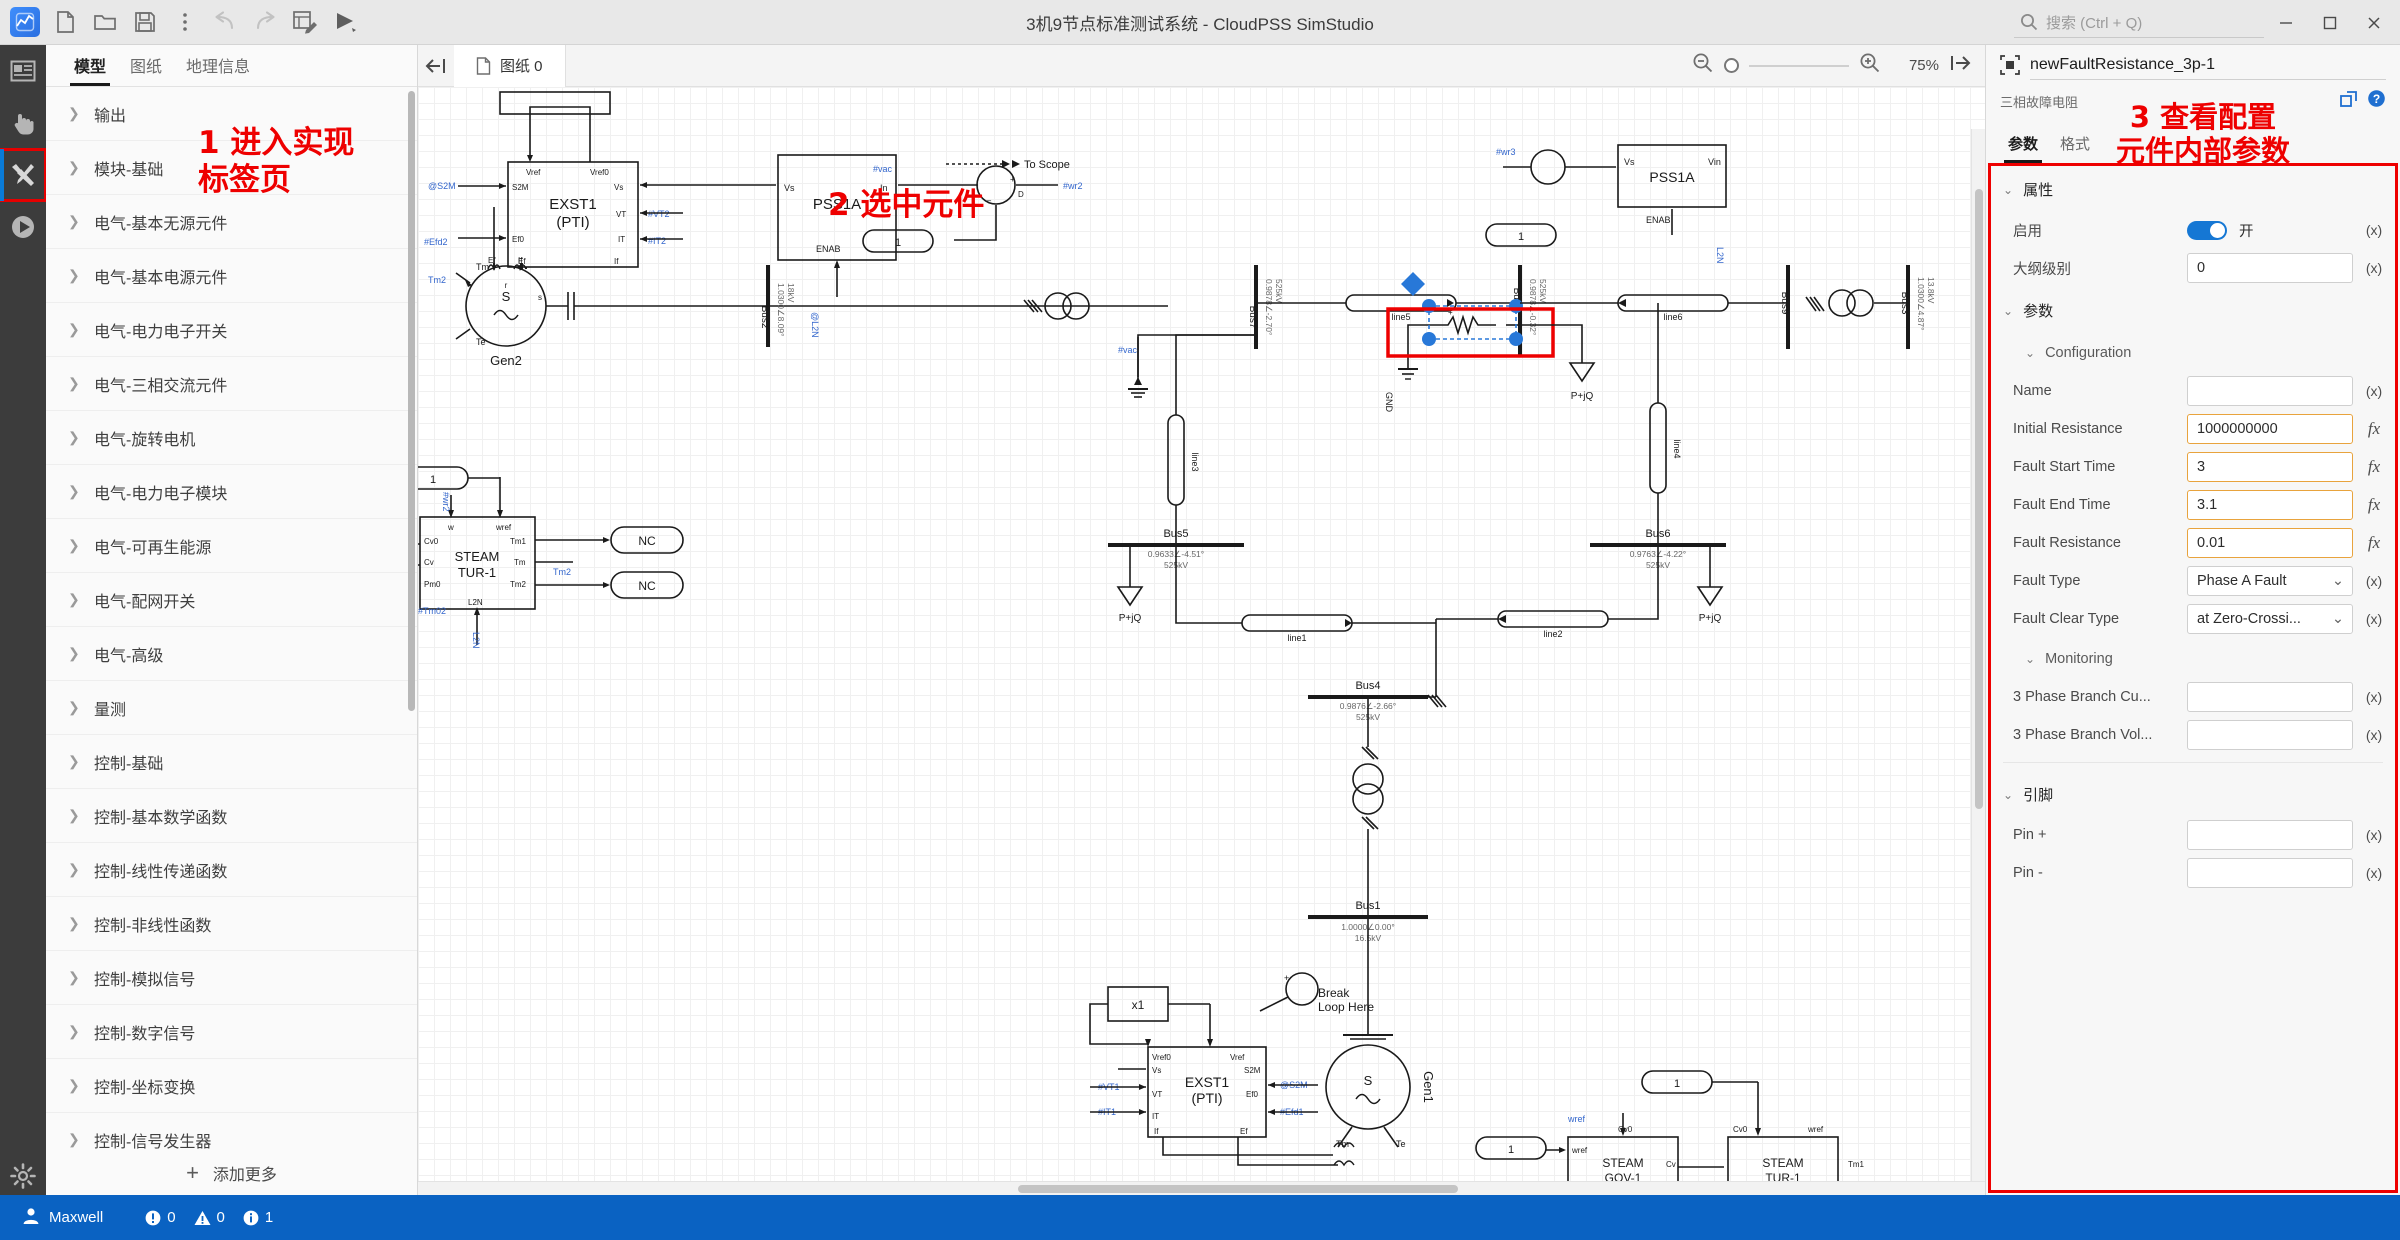 The image size is (2400, 1240). What do you see at coordinates (2270, 467) in the screenshot?
I see `property-input: 3` at bounding box center [2270, 467].